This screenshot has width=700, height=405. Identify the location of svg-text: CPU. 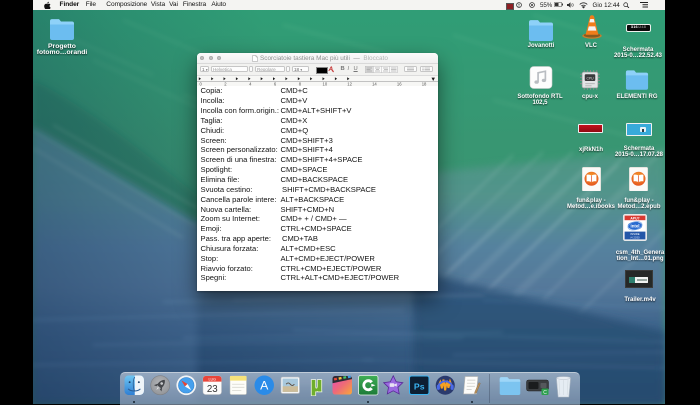
(590, 78).